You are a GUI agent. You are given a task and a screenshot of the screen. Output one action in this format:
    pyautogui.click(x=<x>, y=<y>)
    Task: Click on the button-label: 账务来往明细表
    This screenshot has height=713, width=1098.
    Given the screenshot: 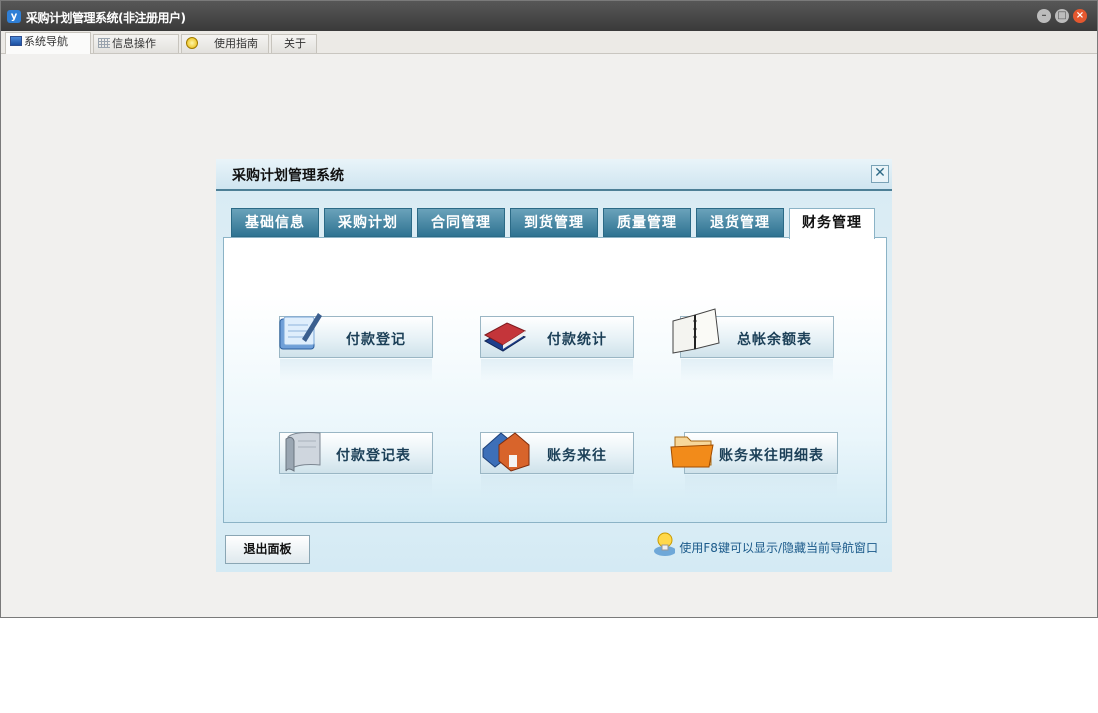 What is the action you would take?
    pyautogui.click(x=771, y=456)
    